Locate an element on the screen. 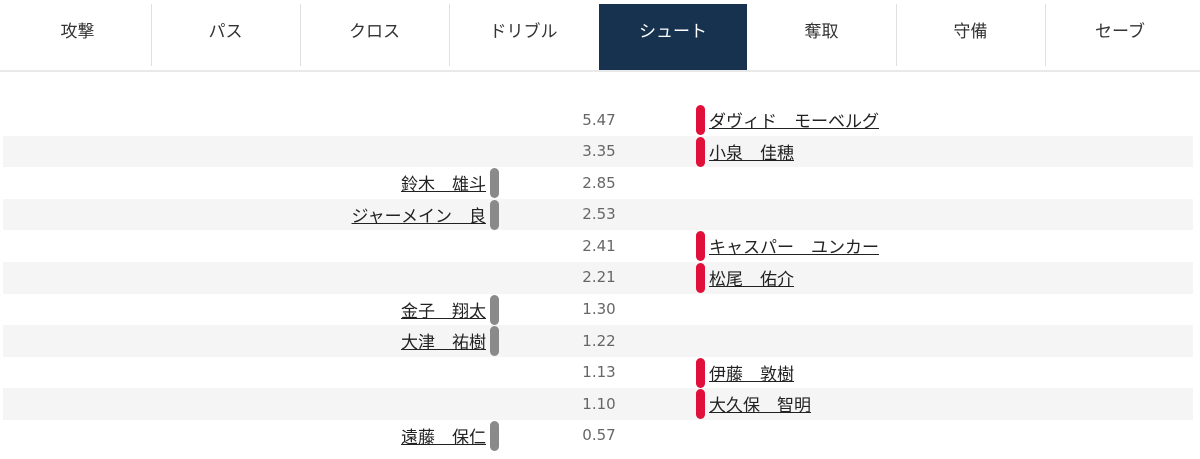 The image size is (1200, 459). player-name-link: ダヴィド モーベルグ is located at coordinates (794, 119).